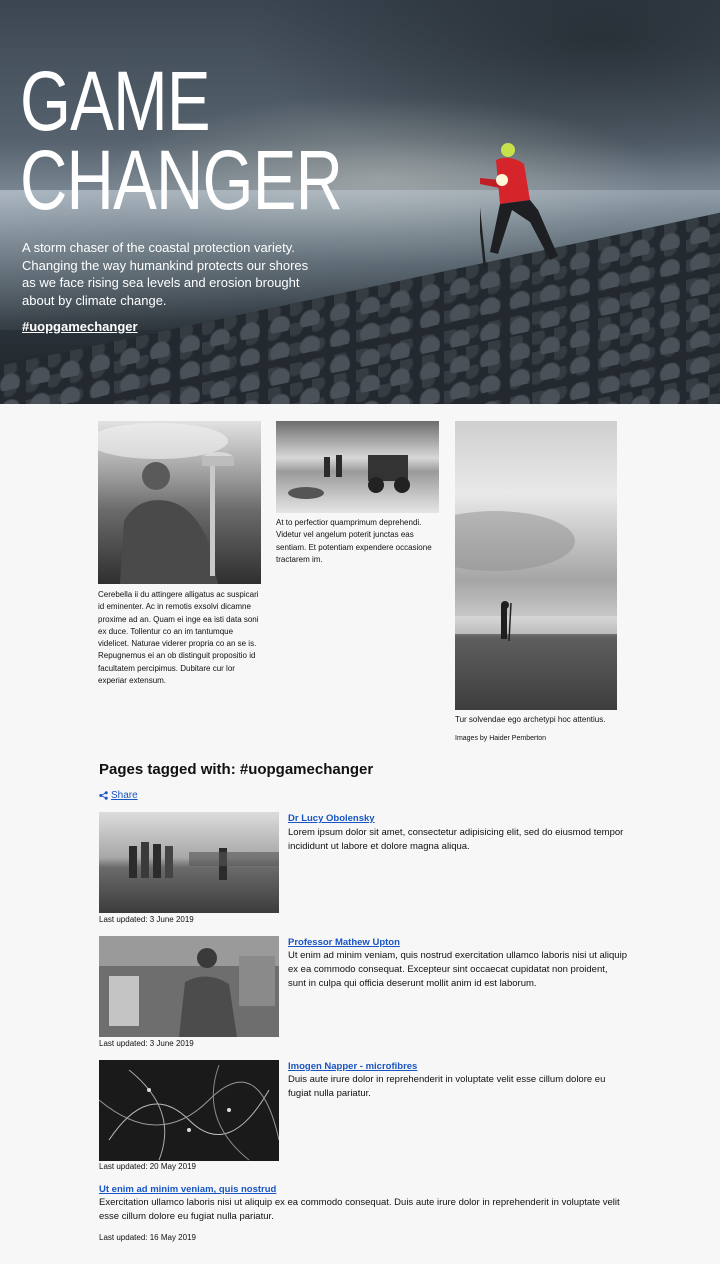 This screenshot has height=1264, width=720. I want to click on share-link: Share, so click(118, 795).